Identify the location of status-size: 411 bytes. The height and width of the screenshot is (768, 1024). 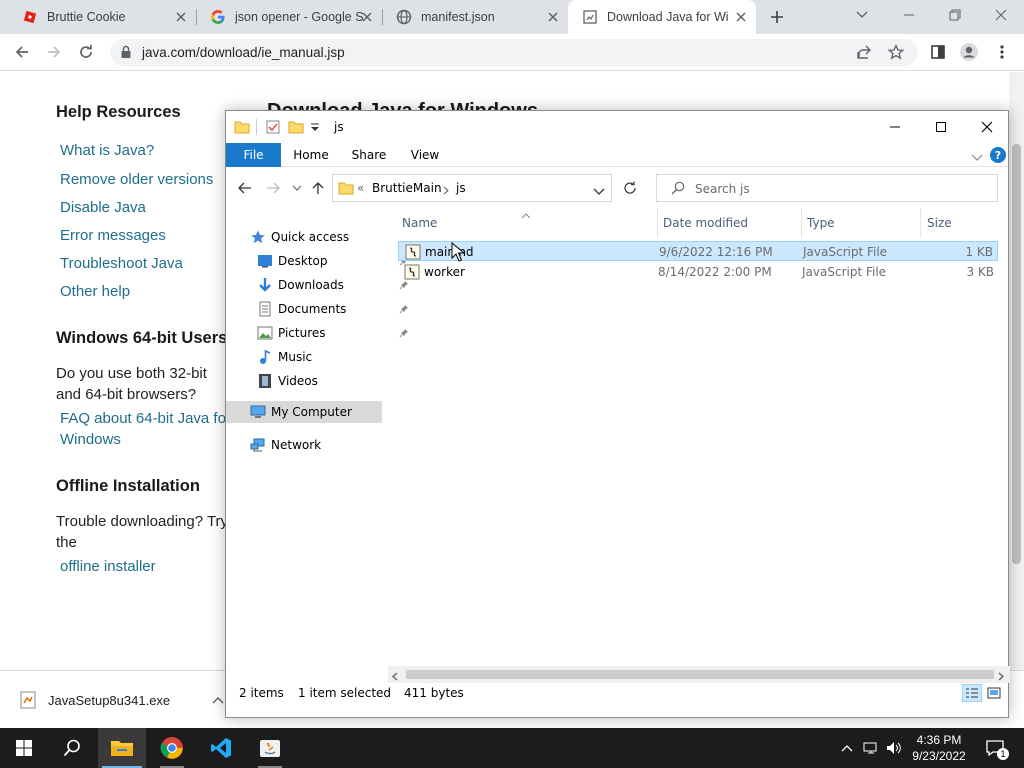
(434, 693).